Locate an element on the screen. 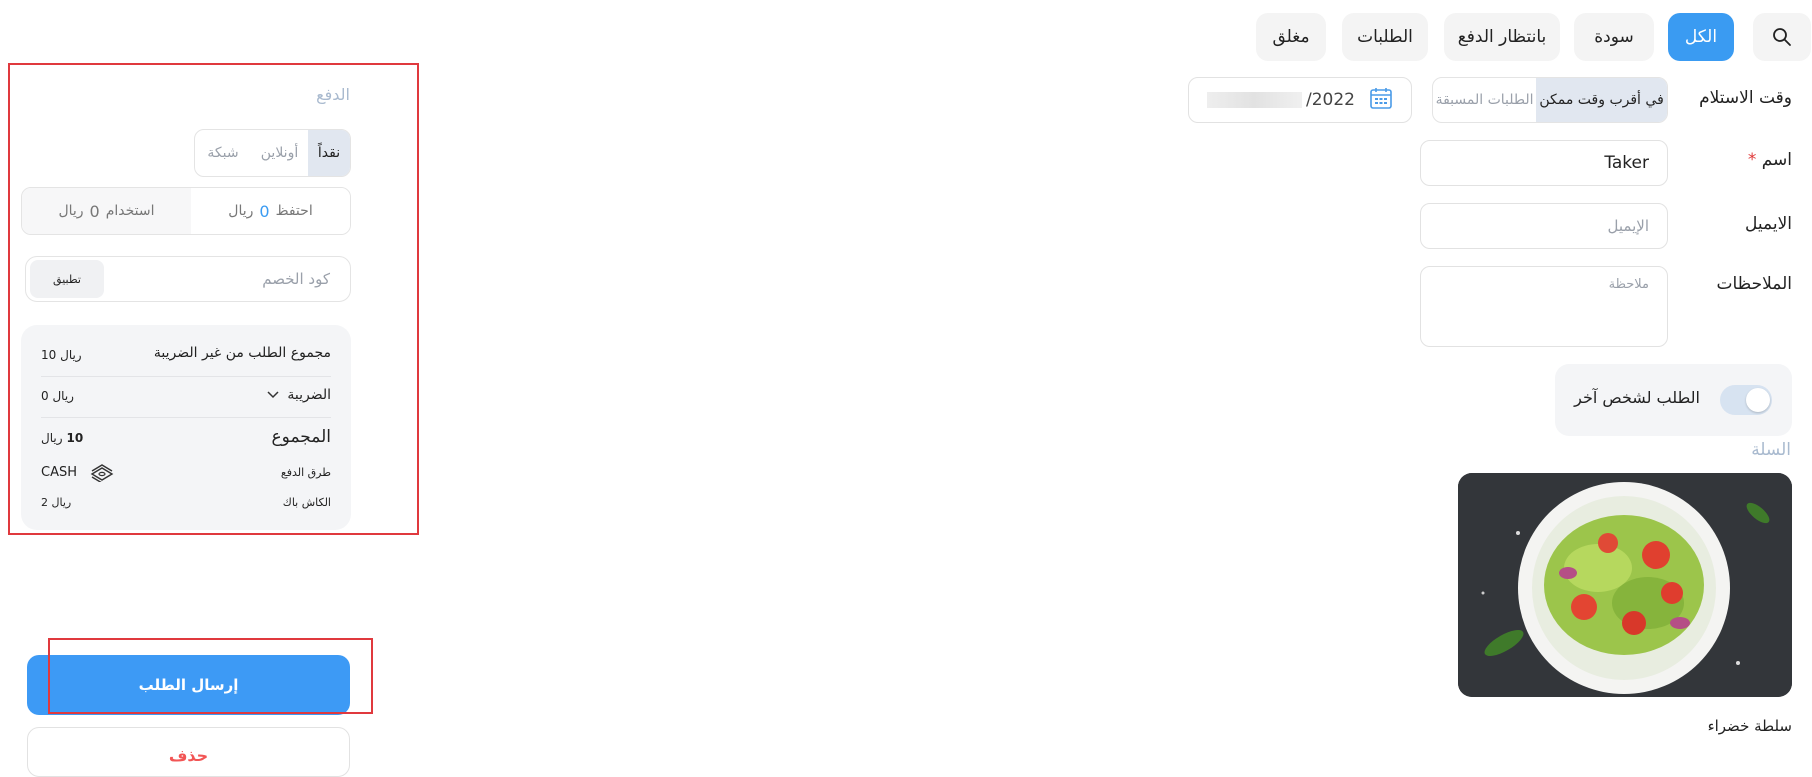 The width and height of the screenshot is (1812, 777). delete-button: حذف is located at coordinates (188, 752).